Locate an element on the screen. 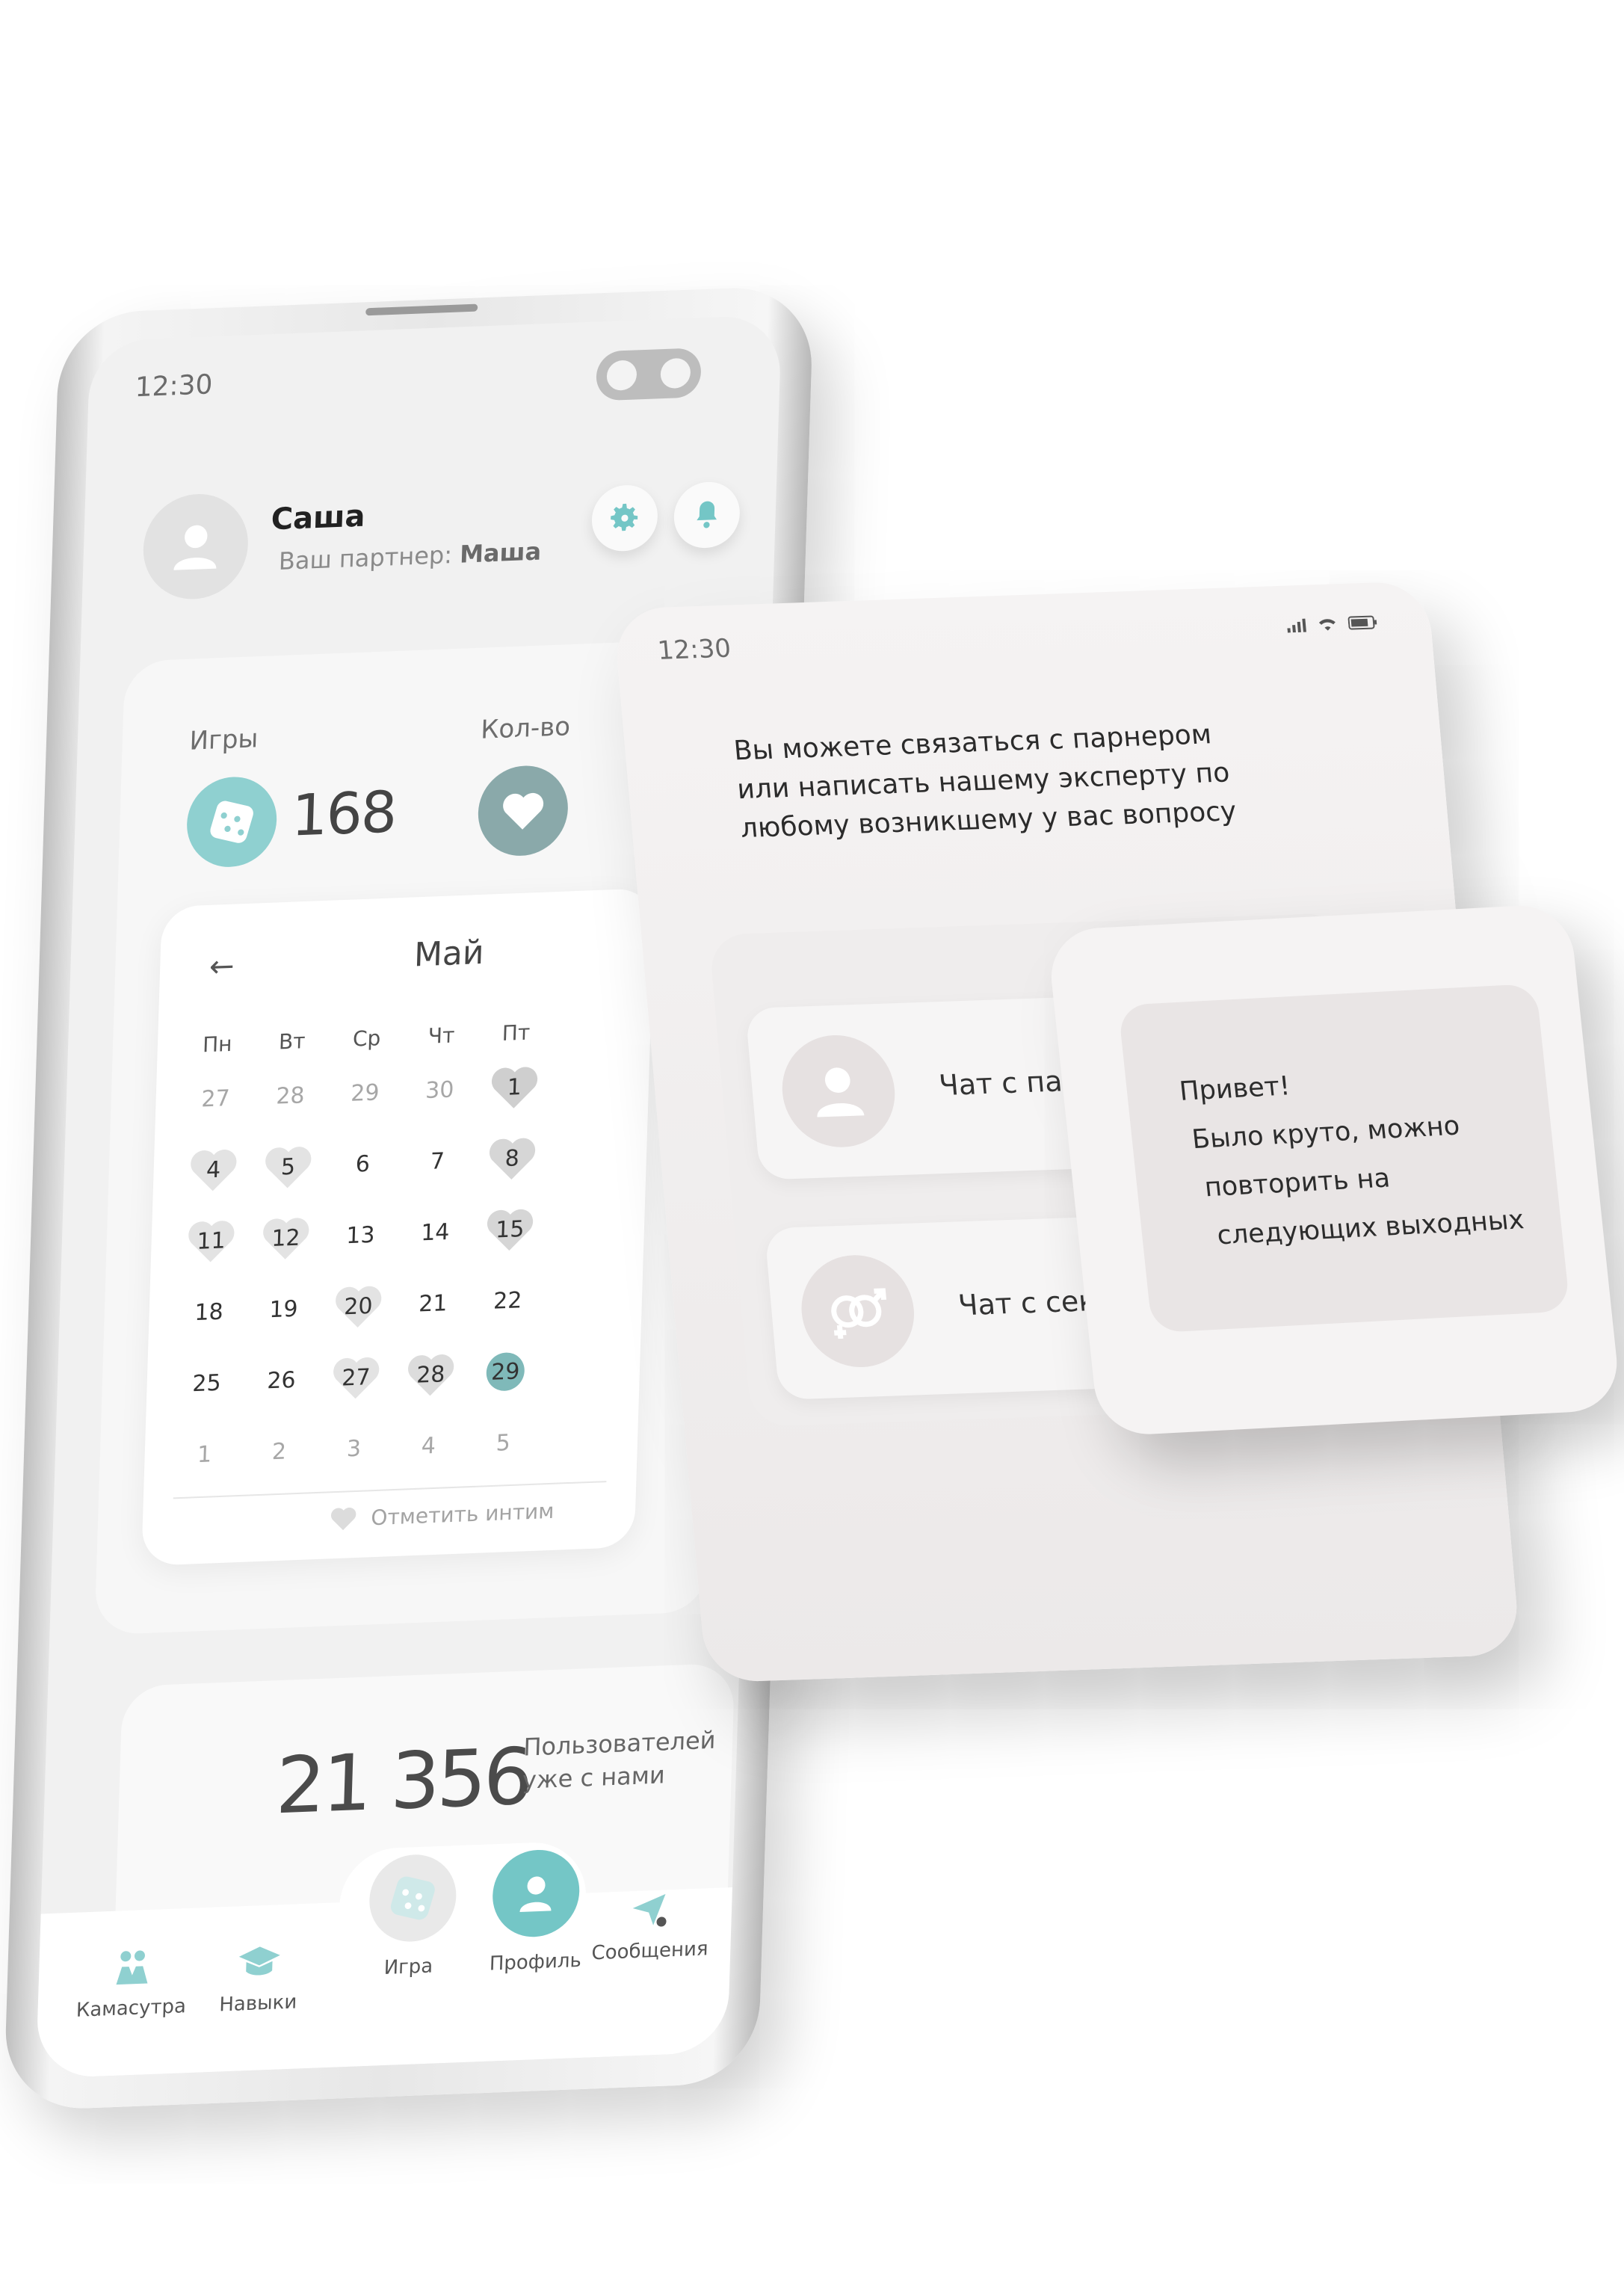 The width and height of the screenshot is (1624, 2285). calendar-day: 12 is located at coordinates (286, 1239).